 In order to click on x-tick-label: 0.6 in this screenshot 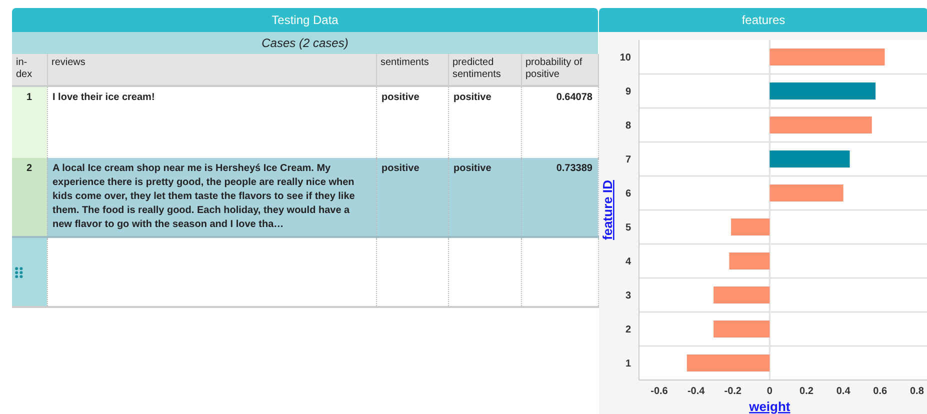, I will do `click(880, 391)`.